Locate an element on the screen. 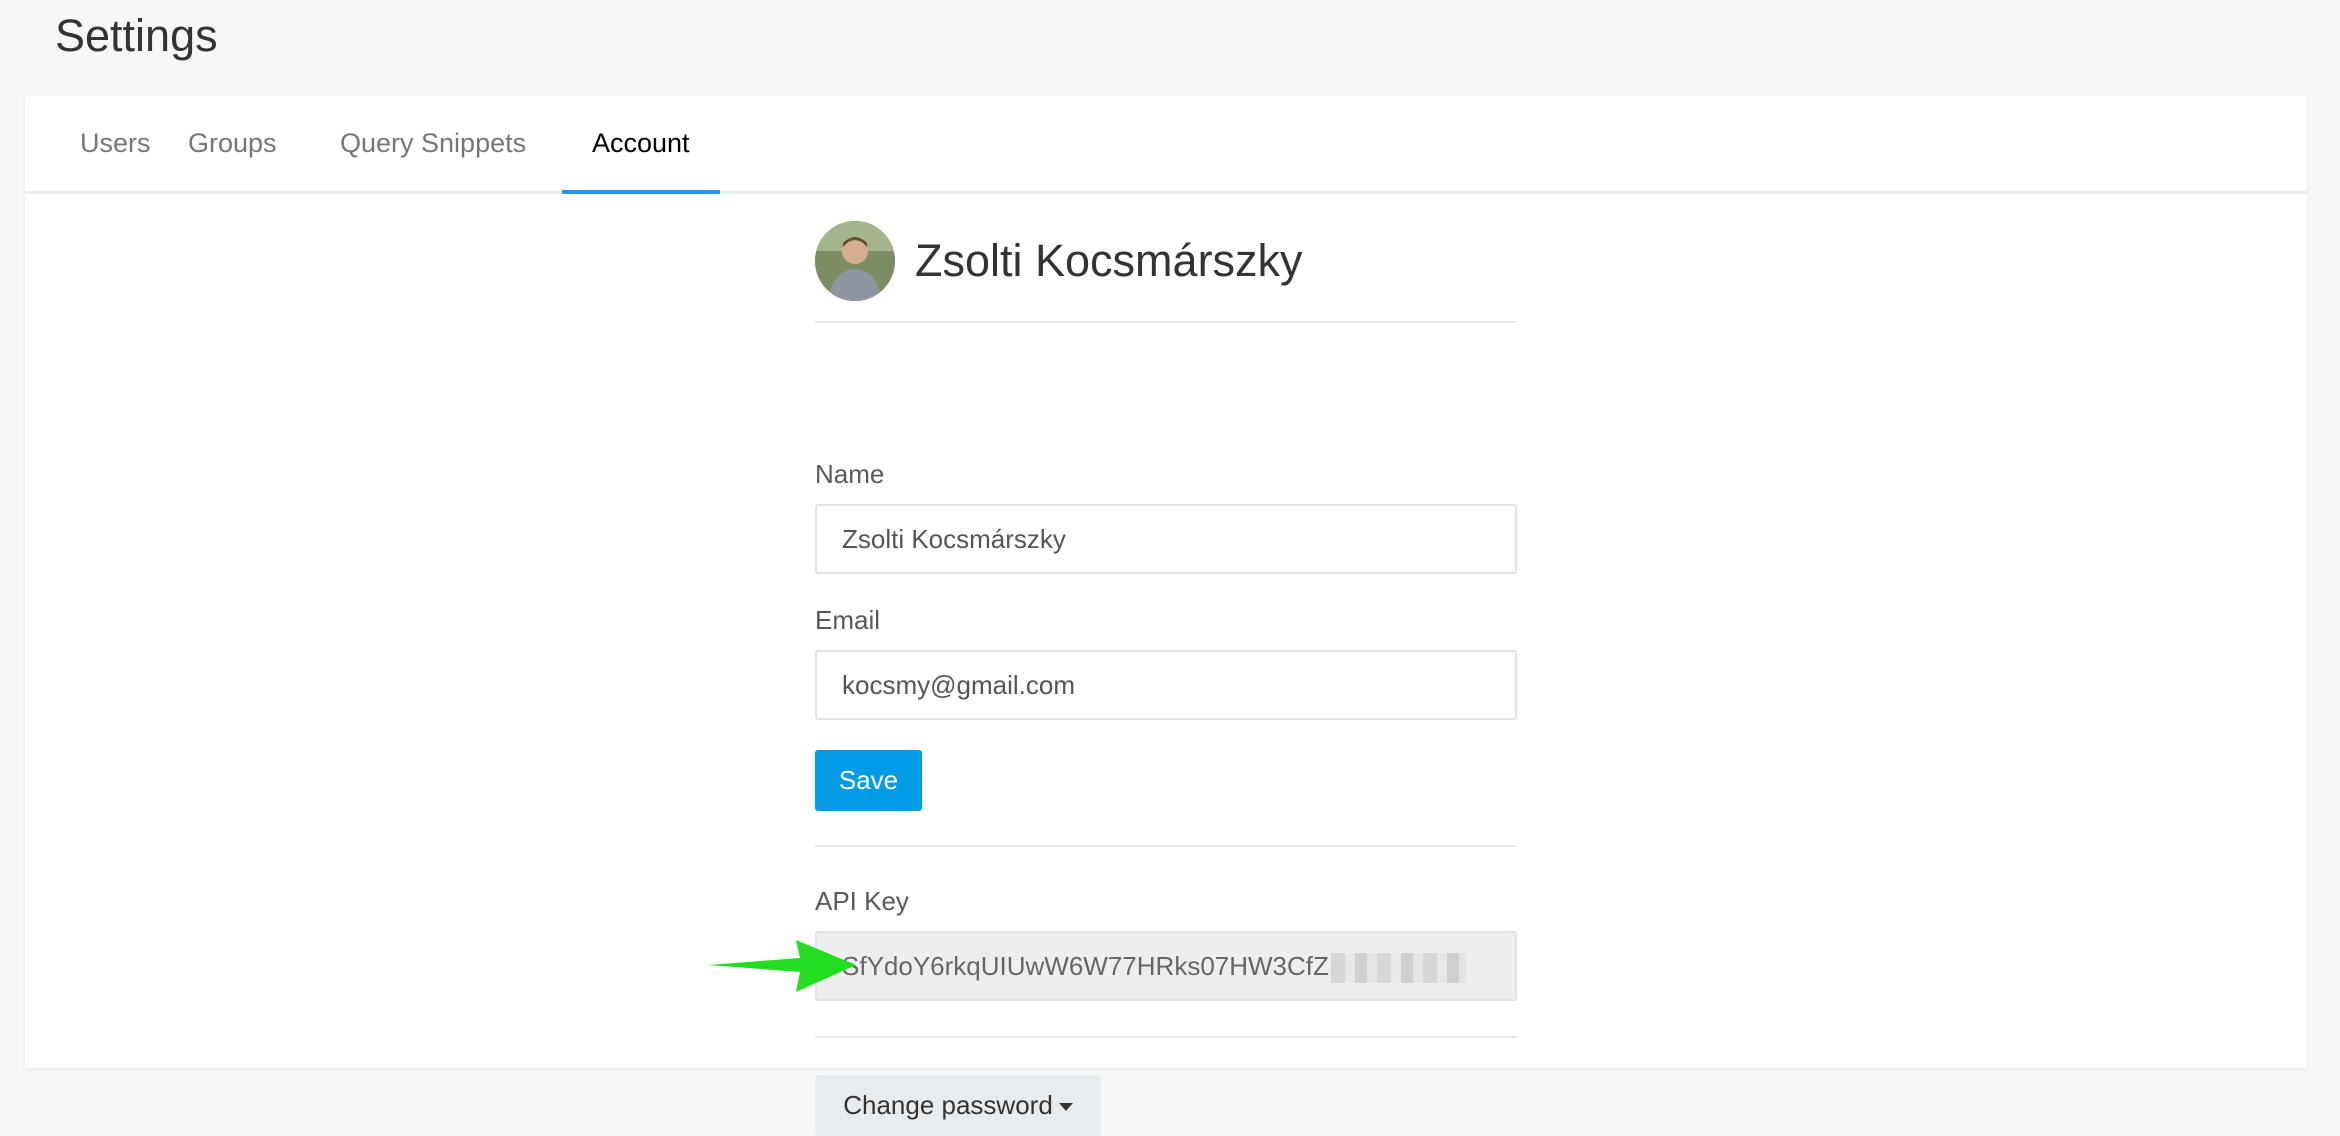  tab-groups: Groups is located at coordinates (232, 143).